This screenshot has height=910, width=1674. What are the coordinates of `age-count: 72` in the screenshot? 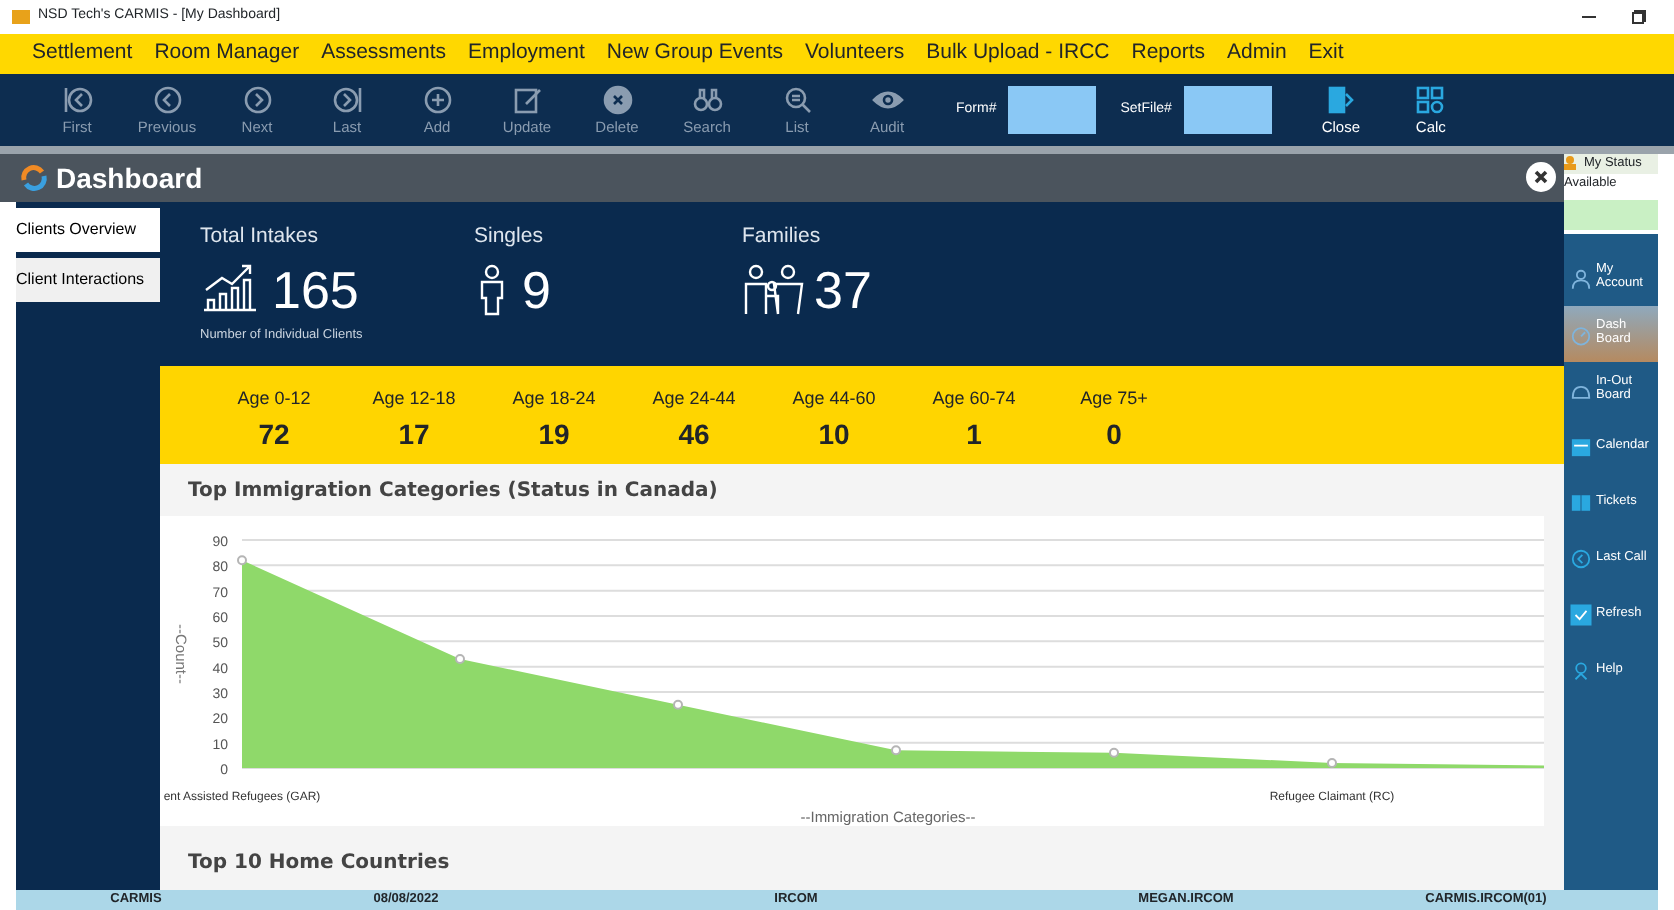 It's located at (274, 434).